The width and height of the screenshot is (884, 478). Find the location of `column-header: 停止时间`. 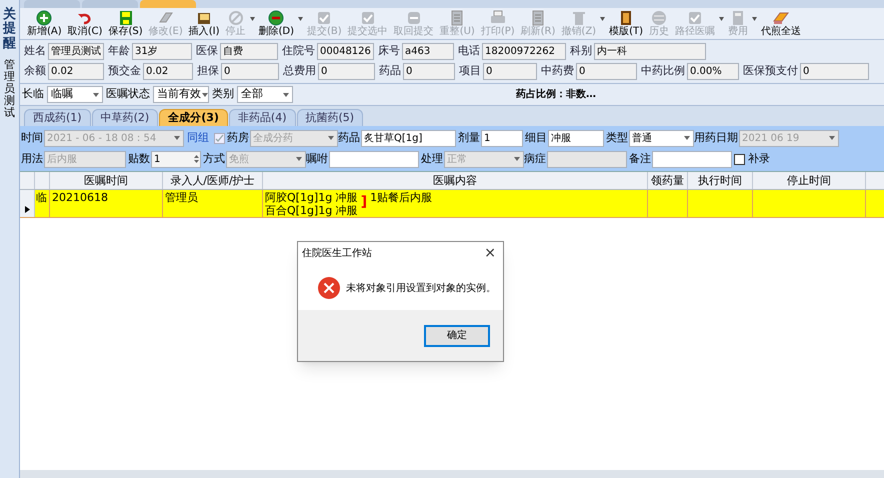

column-header: 停止时间 is located at coordinates (809, 180).